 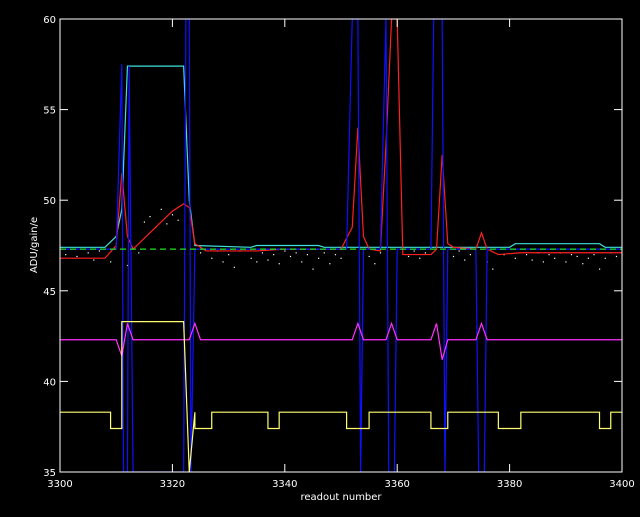 What do you see at coordinates (49, 382) in the screenshot?
I see `y-tick-label: 40` at bounding box center [49, 382].